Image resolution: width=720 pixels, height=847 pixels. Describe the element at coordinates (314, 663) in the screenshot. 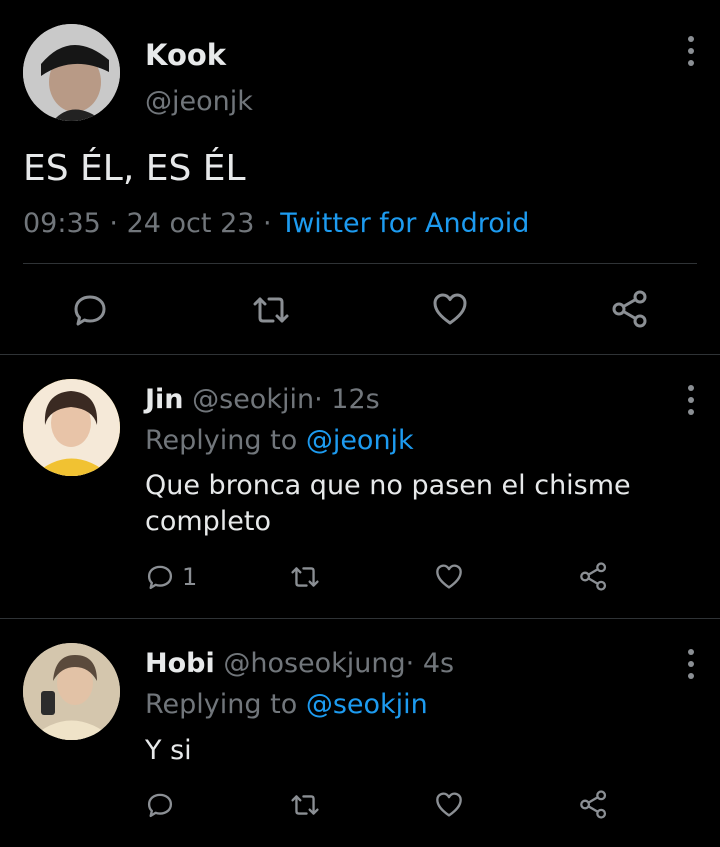

I see `reply-handle: @hoseokjung` at that location.